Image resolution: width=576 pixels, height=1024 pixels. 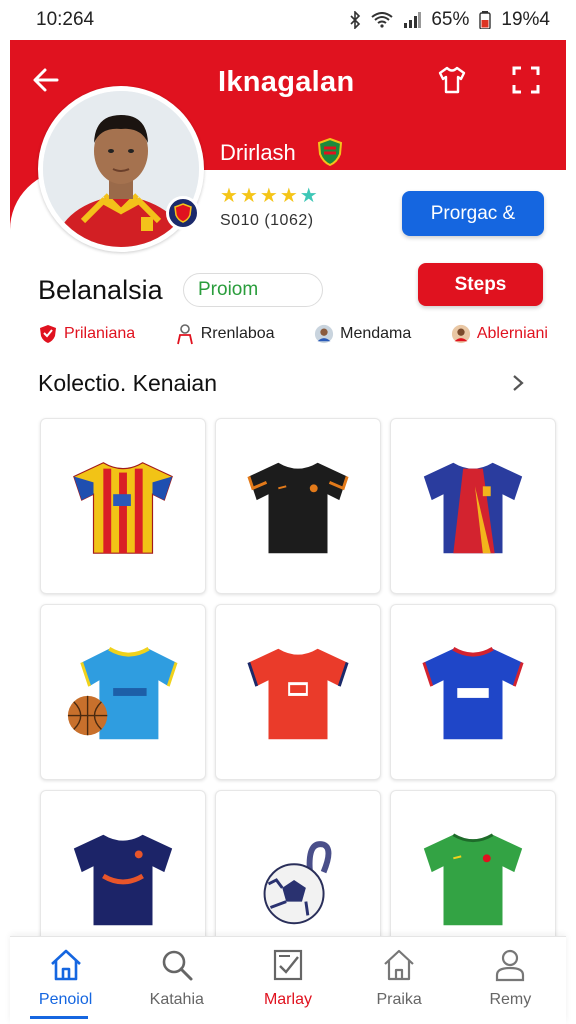 I want to click on chip-label: Prilaniana, so click(x=100, y=333).